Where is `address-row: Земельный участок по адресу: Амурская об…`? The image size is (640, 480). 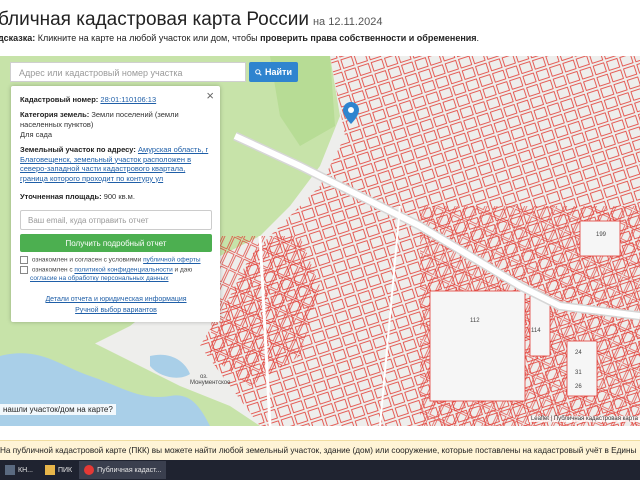 address-row: Земельный участок по адресу: Амурская об… is located at coordinates (117, 164).